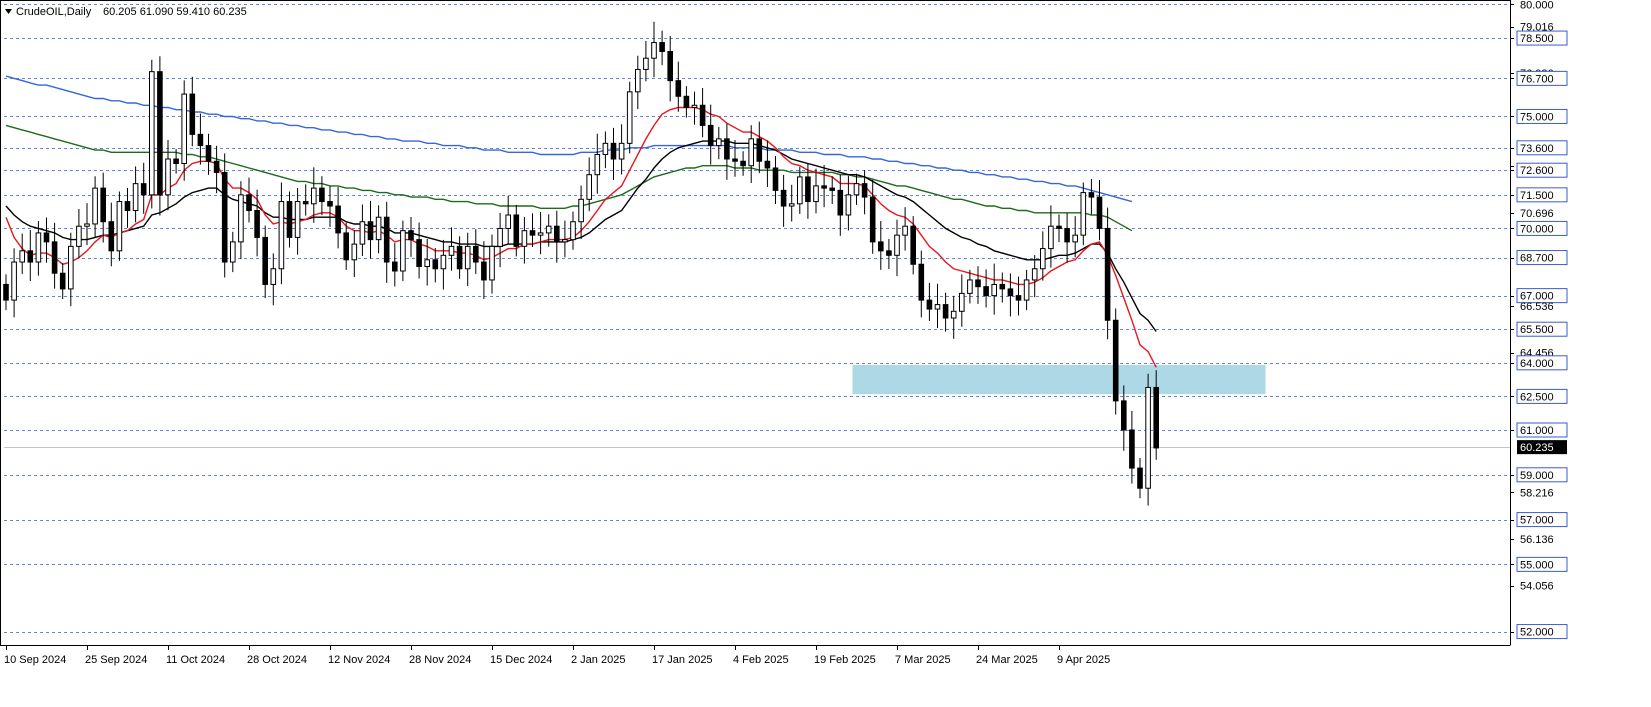 Image resolution: width=1651 pixels, height=707 pixels. What do you see at coordinates (116, 660) in the screenshot?
I see `time-tick-label: 25 Sep 2024` at bounding box center [116, 660].